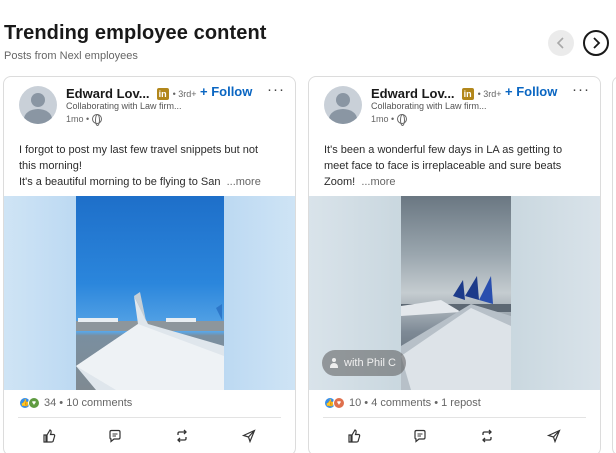 The image size is (616, 453). Describe the element at coordinates (50, 403) in the screenshot. I see `reaction-count: 34` at that location.